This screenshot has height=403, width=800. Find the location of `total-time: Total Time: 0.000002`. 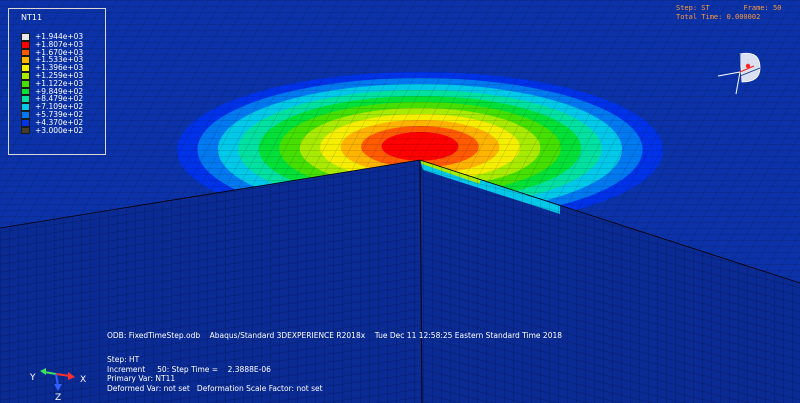

total-time: Total Time: 0.000002 is located at coordinates (718, 17).